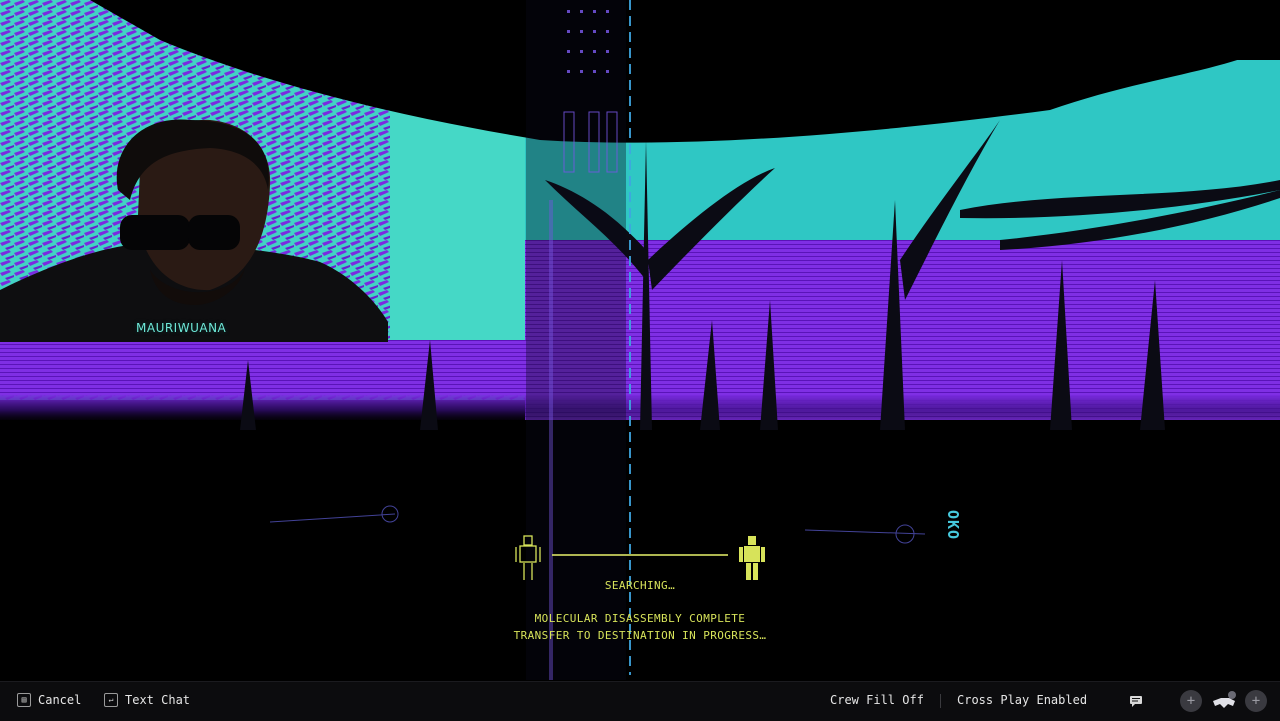 The width and height of the screenshot is (1280, 721). Describe the element at coordinates (24, 700) in the screenshot. I see `esc-key-icon: ▤` at that location.